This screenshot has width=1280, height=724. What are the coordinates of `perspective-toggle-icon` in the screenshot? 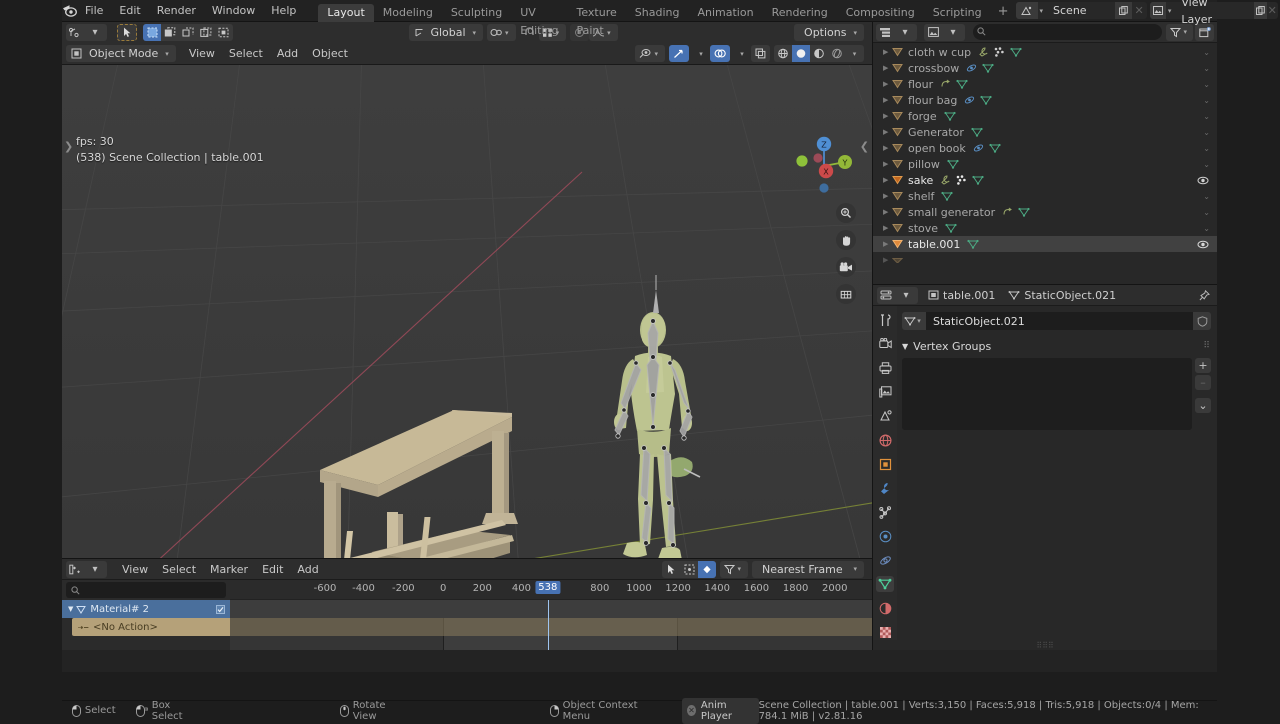 It's located at (846, 294).